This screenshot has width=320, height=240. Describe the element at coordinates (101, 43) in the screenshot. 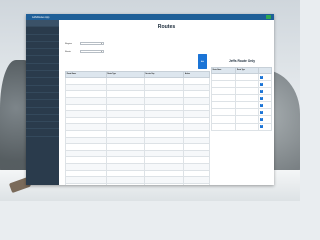

I see `chevron-down-icon: ▾` at that location.